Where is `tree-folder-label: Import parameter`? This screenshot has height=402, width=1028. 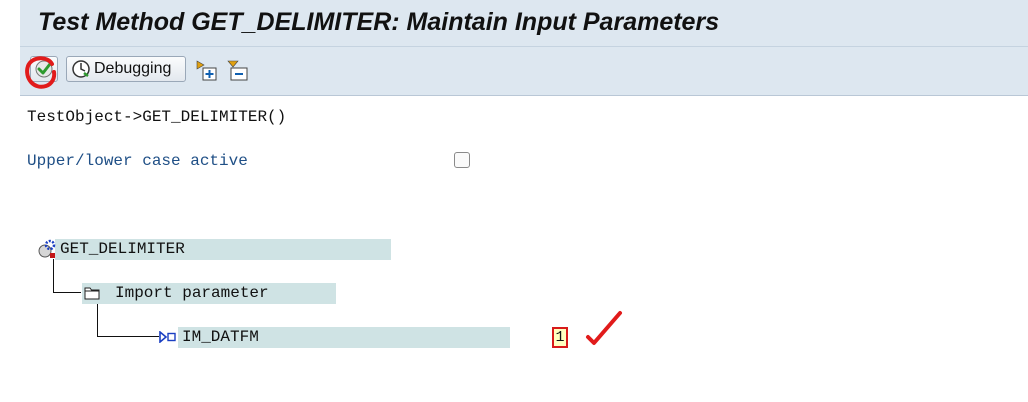
tree-folder-label: Import parameter is located at coordinates (192, 293).